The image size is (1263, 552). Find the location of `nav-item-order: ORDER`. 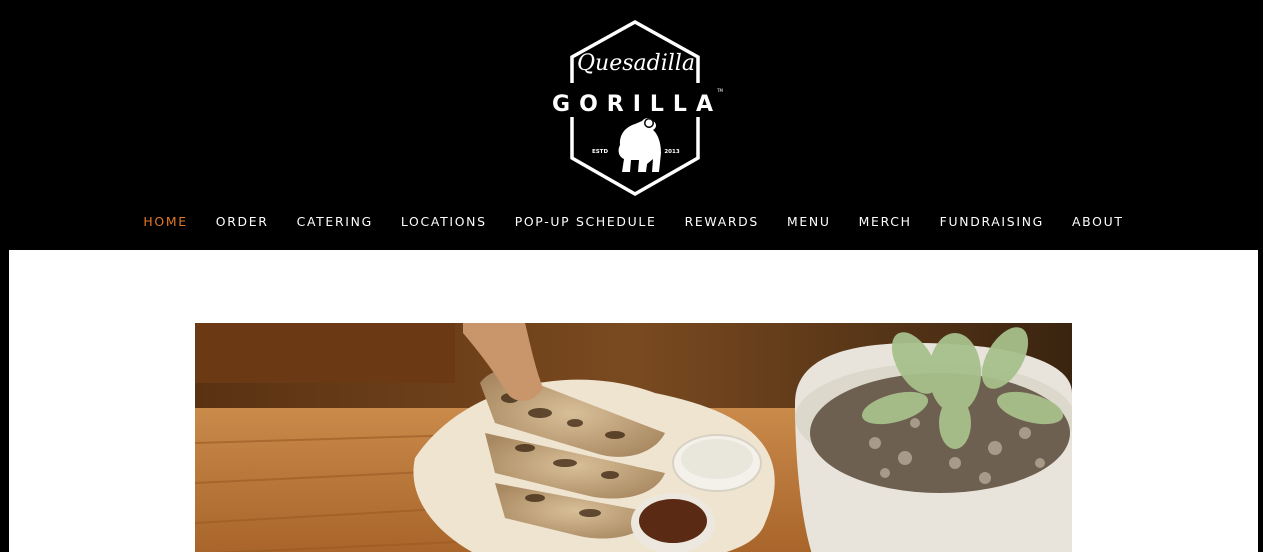

nav-item-order: ORDER is located at coordinates (242, 221).